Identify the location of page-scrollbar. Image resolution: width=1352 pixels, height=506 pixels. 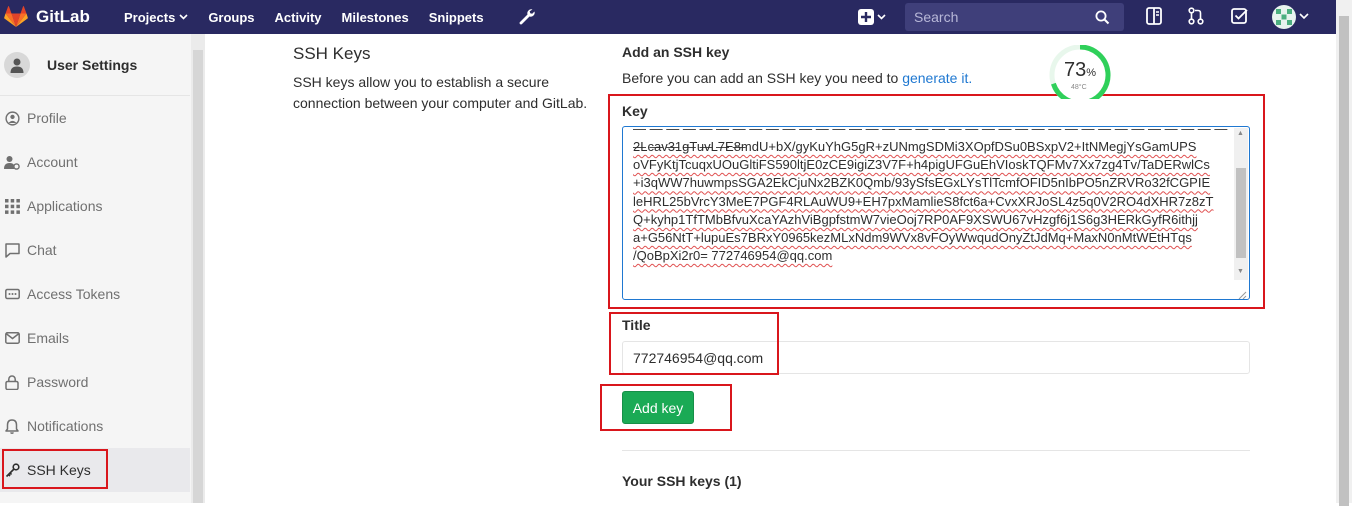
(1344, 253).